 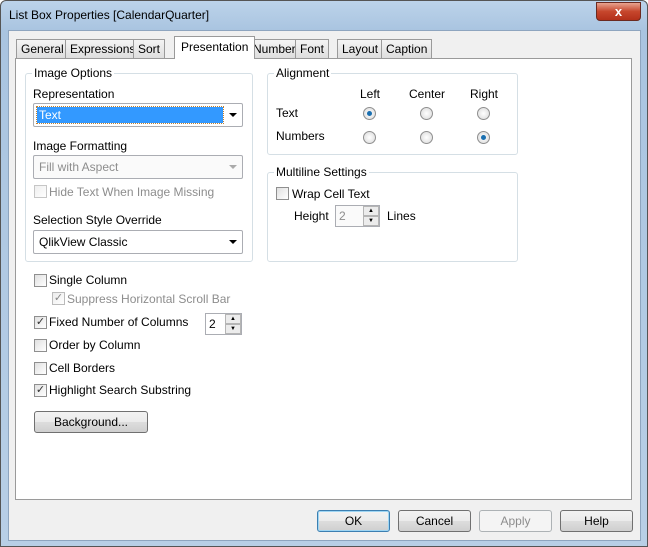 I want to click on tab-number: Number, so click(x=274, y=48).